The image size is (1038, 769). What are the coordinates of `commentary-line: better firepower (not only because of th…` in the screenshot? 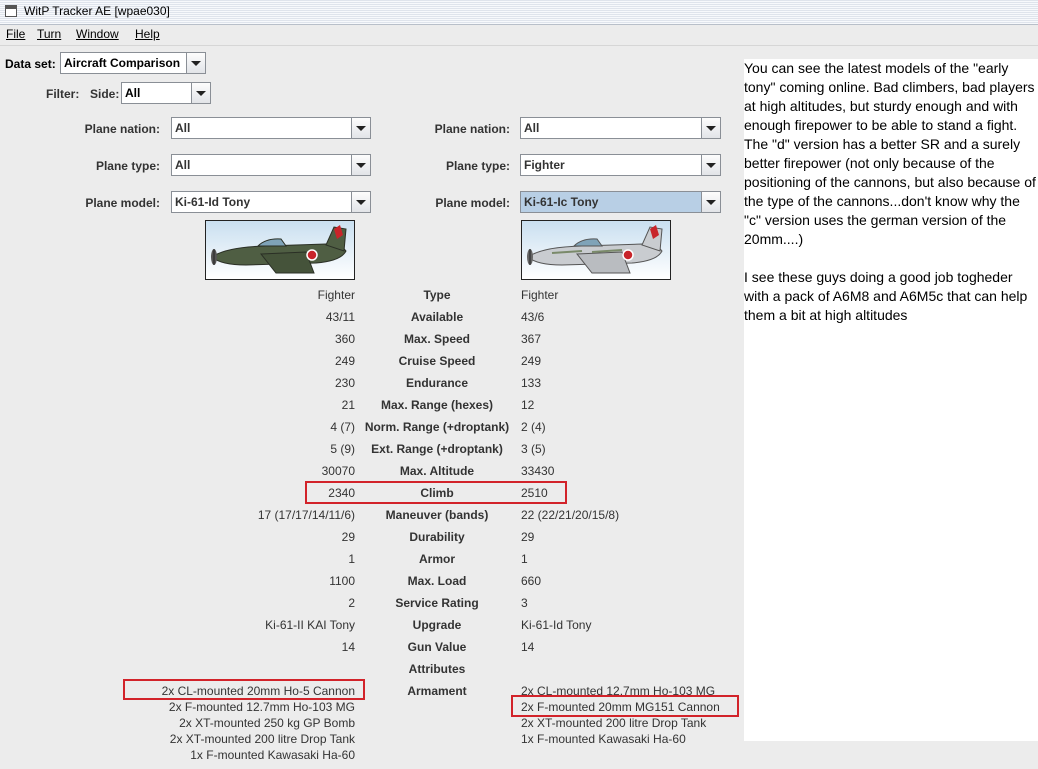 It's located at (869, 163).